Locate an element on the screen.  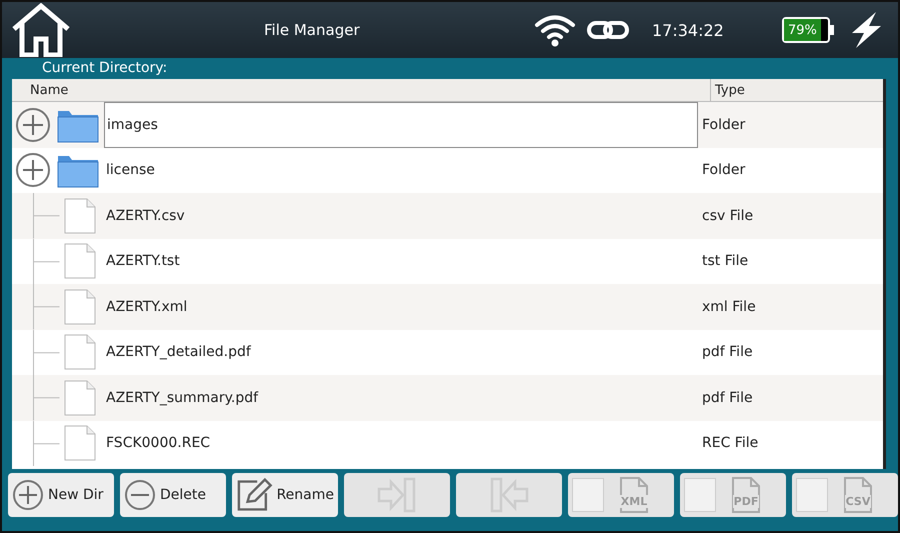
toolbar-button: Delete is located at coordinates (173, 495).